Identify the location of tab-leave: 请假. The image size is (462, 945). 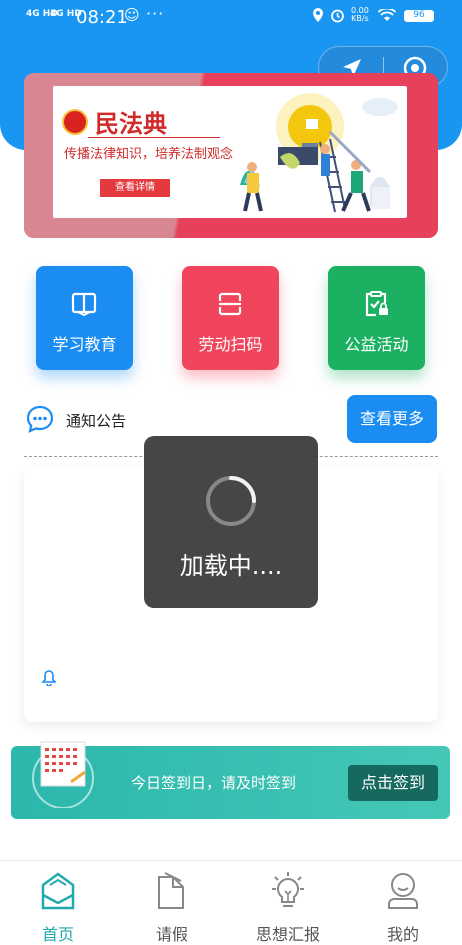
(172, 906).